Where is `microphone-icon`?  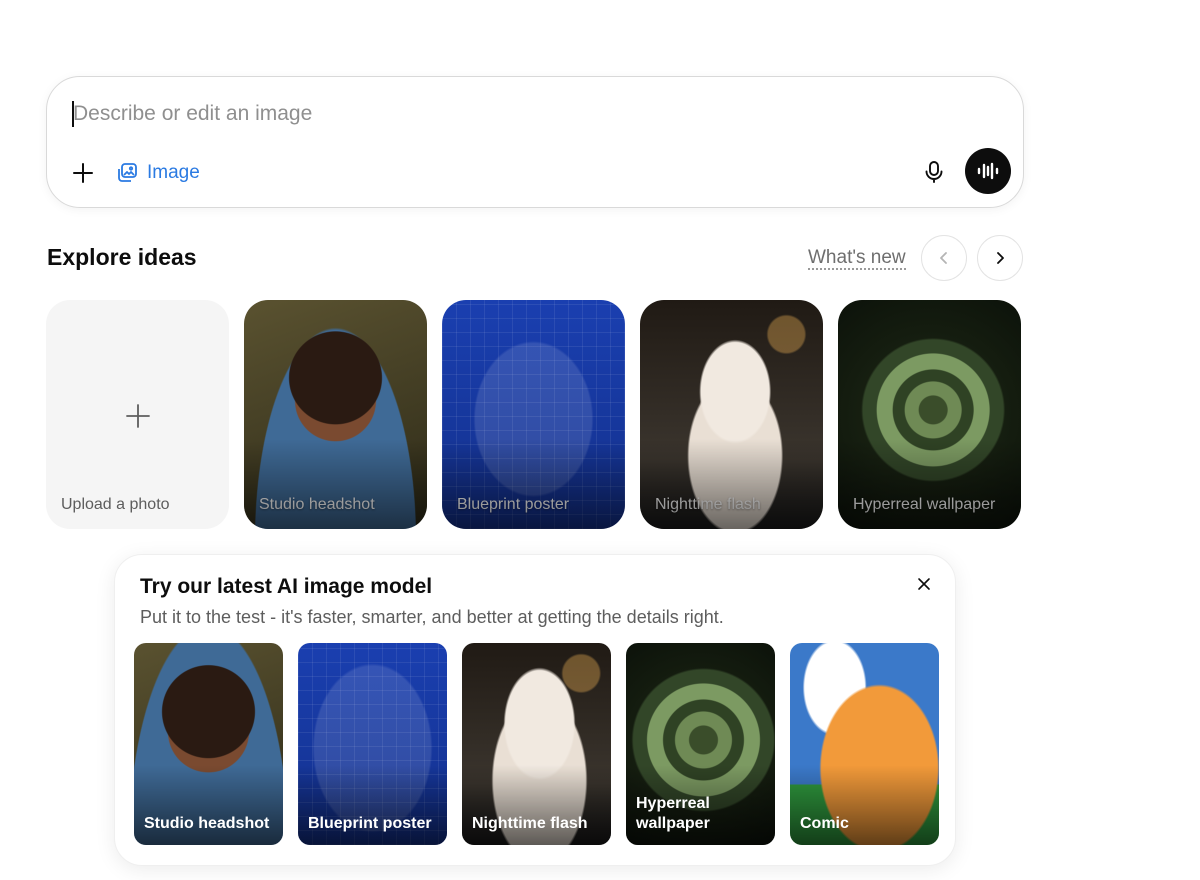 microphone-icon is located at coordinates (934, 172).